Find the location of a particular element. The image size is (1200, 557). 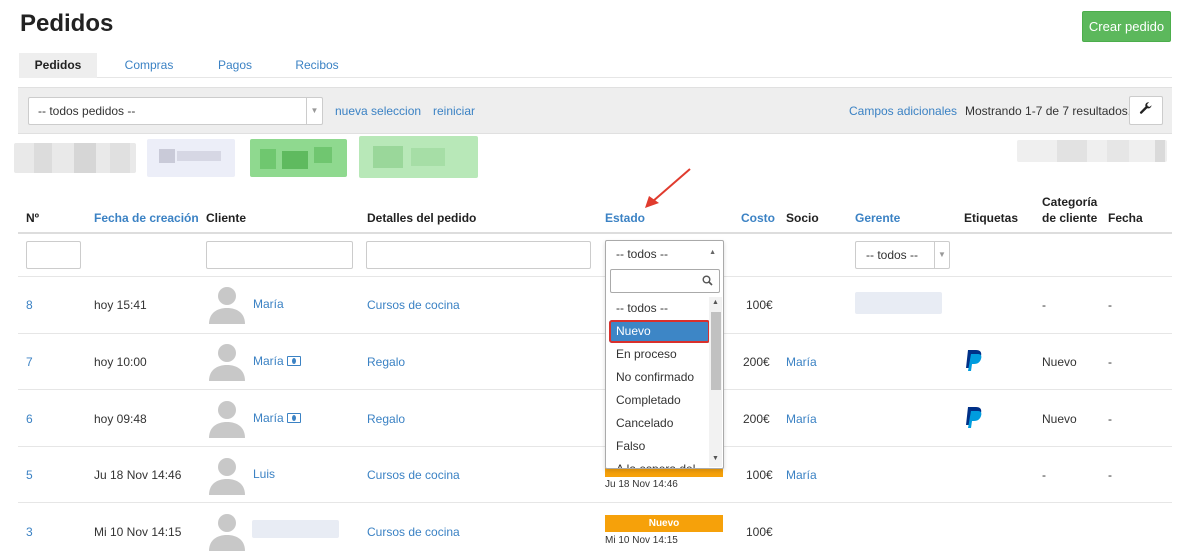

order-number-link: 8 is located at coordinates (29, 305).